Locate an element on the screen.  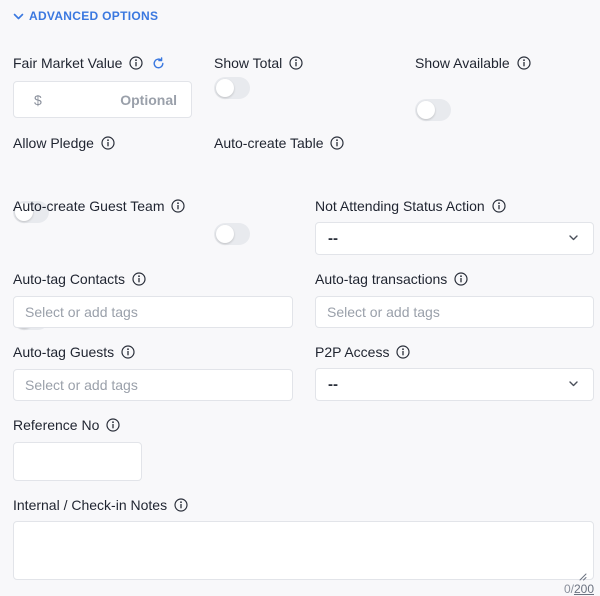
allow-pledge-label-text: Allow Pledge is located at coordinates (53, 143).